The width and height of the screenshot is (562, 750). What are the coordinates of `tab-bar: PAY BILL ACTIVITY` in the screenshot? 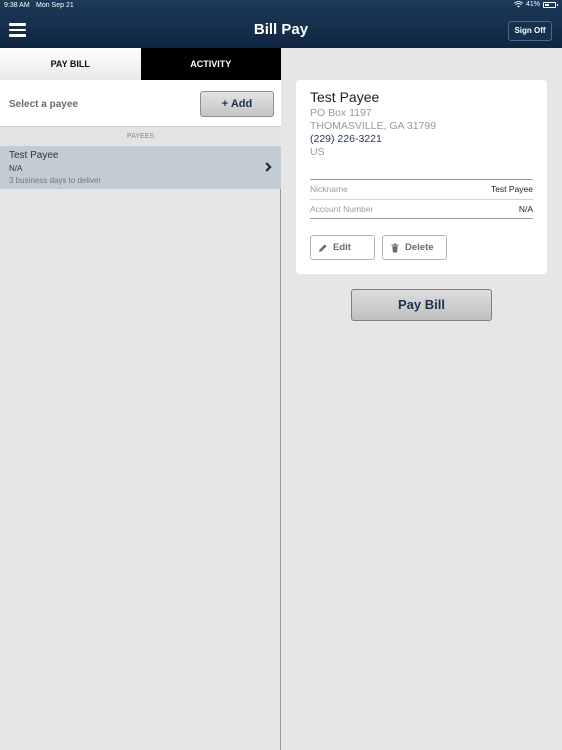 It's located at (140, 64).